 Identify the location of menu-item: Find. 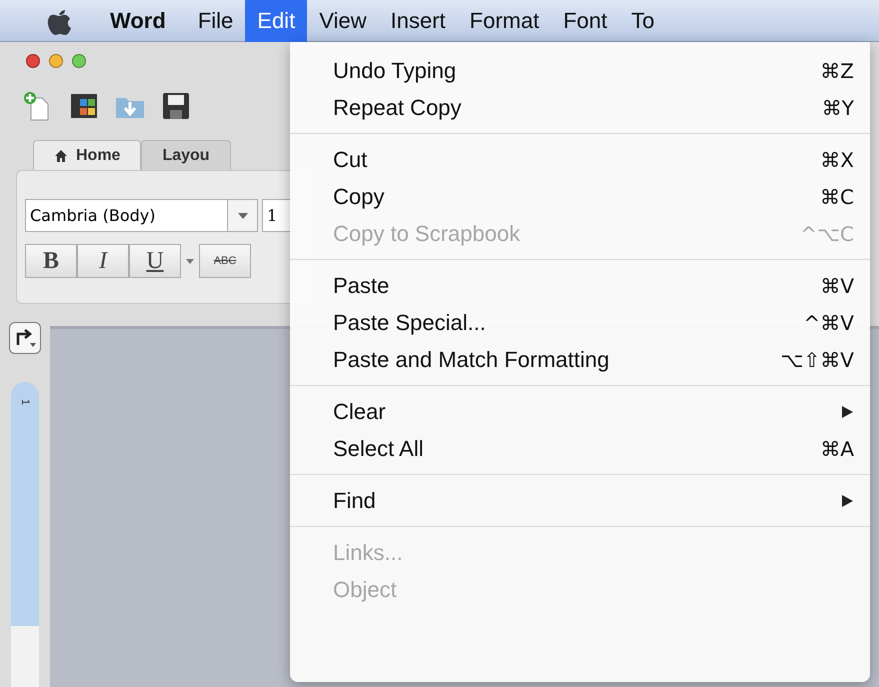
(580, 500).